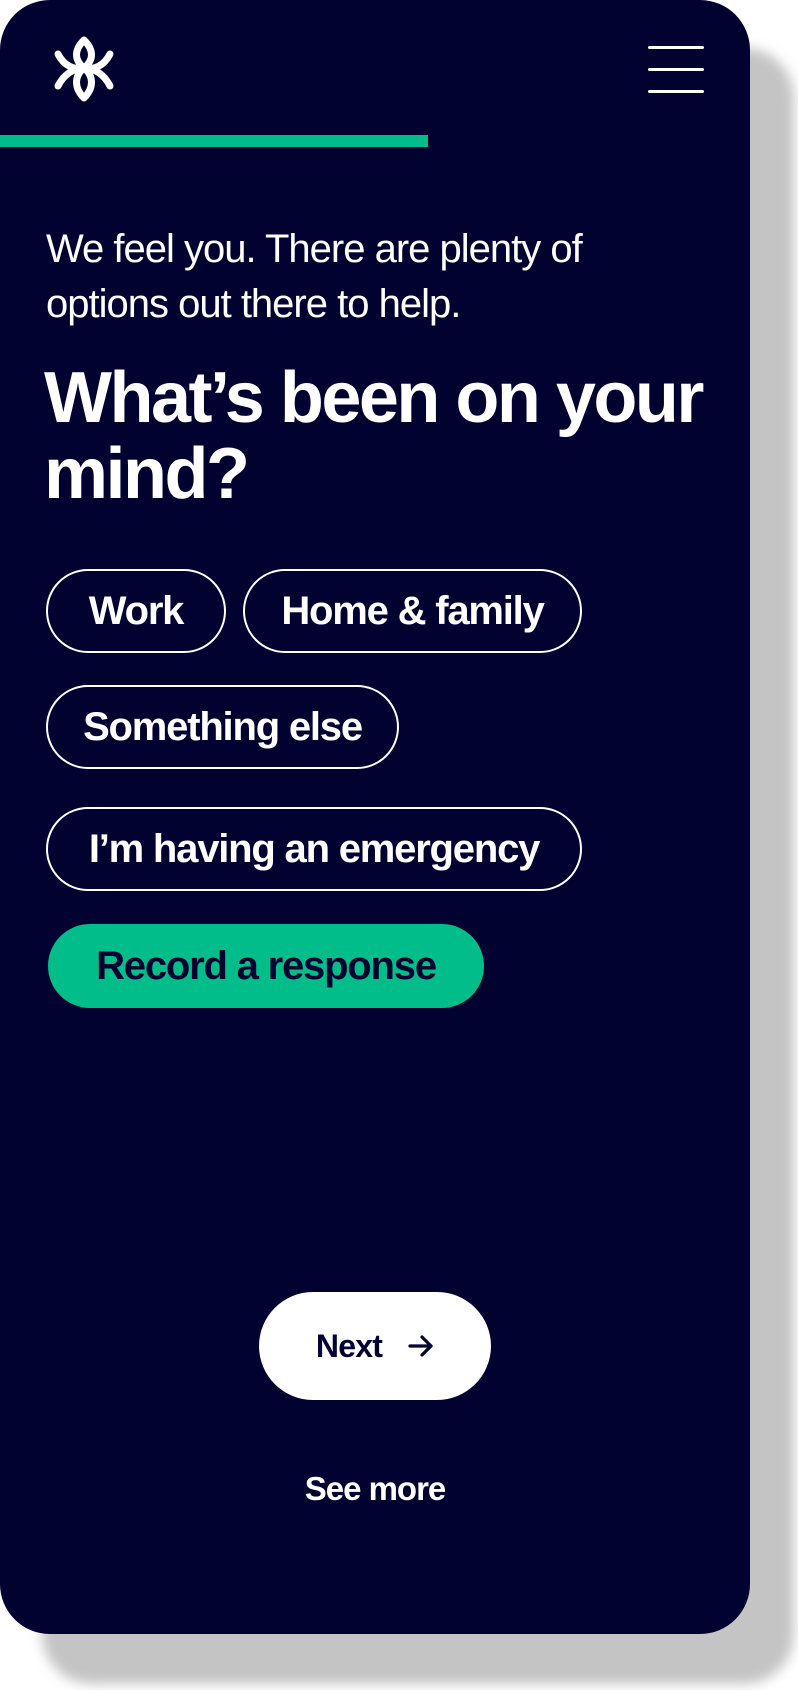  Describe the element at coordinates (375, 1489) in the screenshot. I see `see-more-link: See more` at that location.